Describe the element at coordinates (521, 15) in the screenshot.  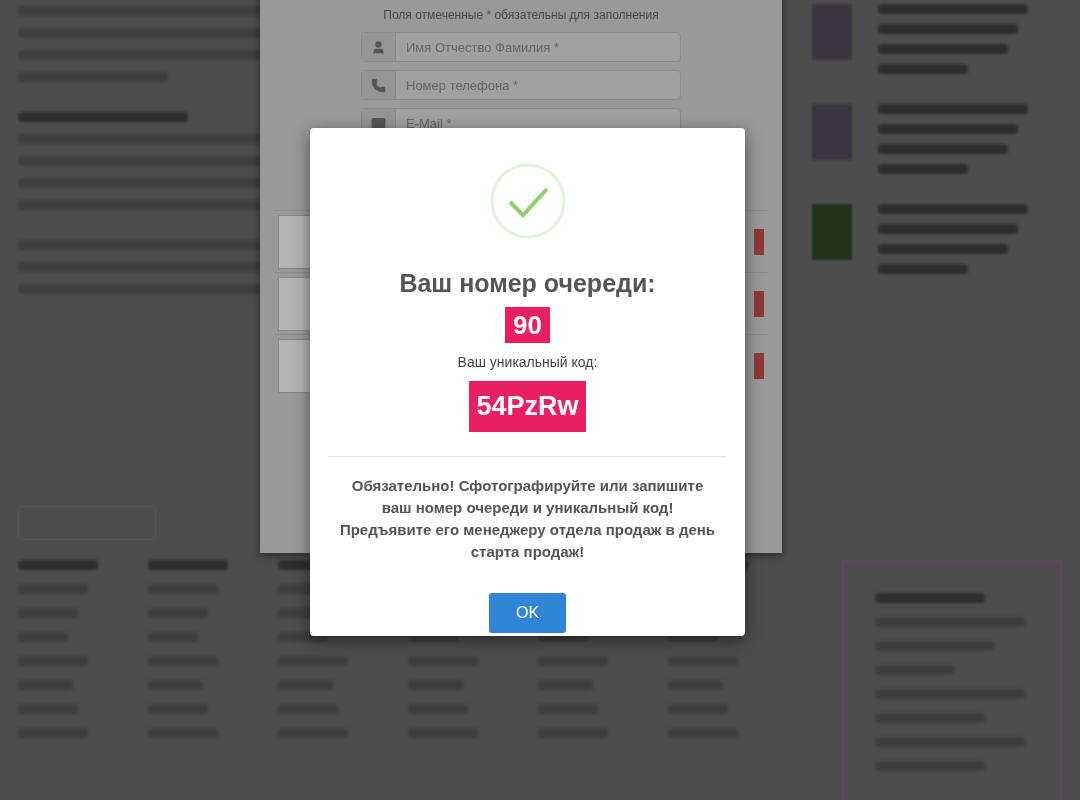
I see `required-fields-note: Поля отмеченные * обязательны для заполнения` at that location.